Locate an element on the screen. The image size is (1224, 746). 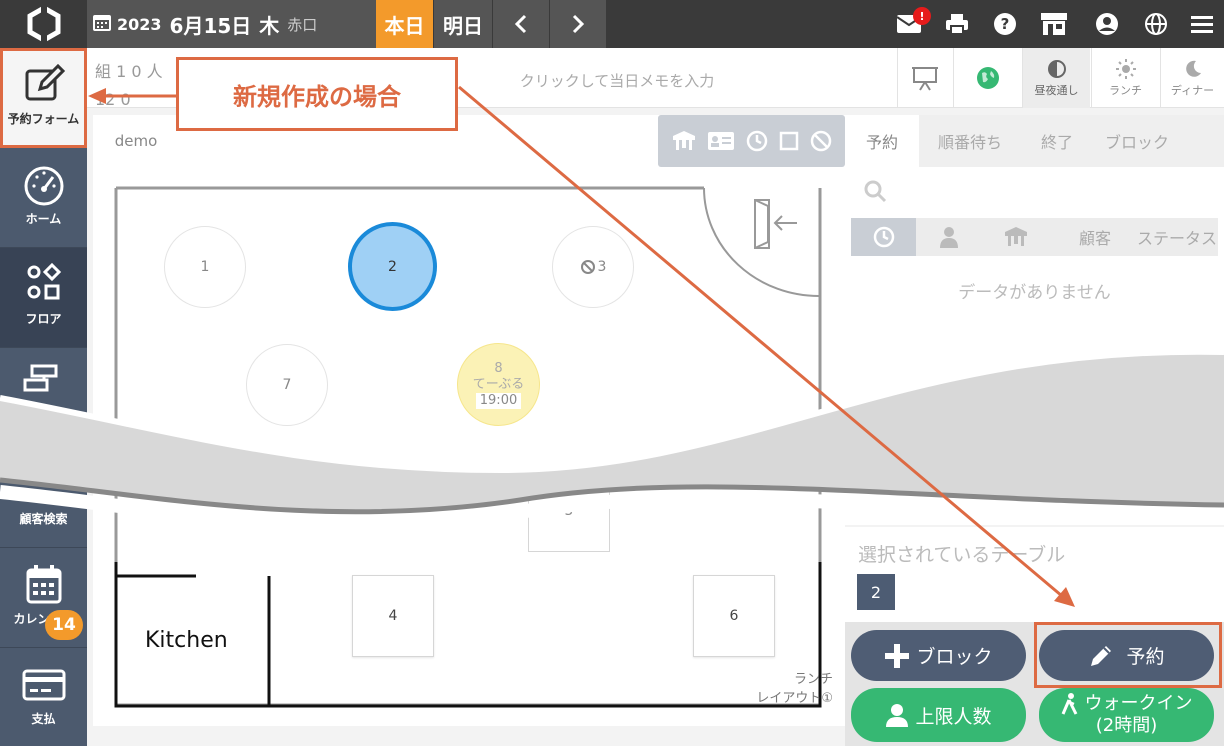
floor-filter-icons is located at coordinates (751, 141).